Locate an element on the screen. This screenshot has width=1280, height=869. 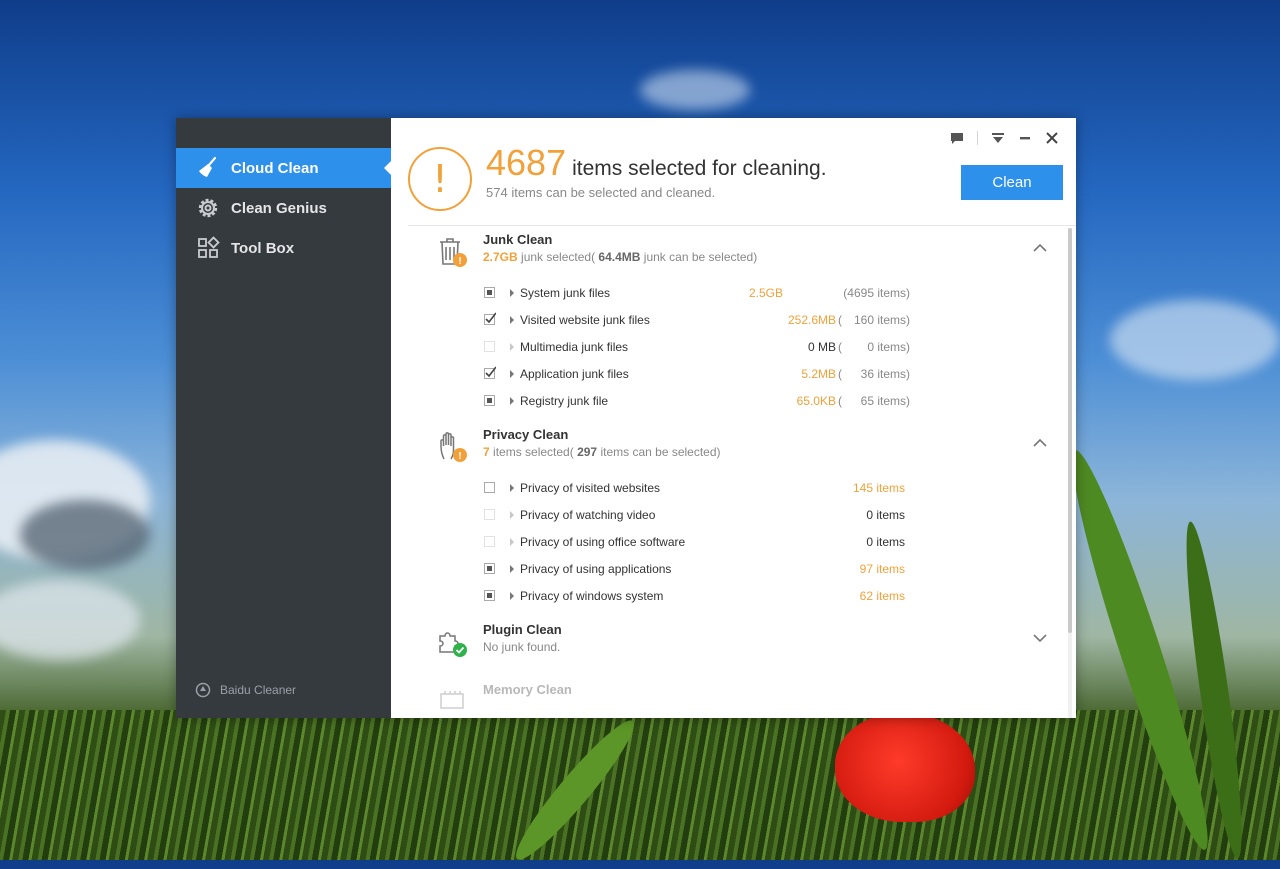
row-name: Privacy of using applications is located at coordinates (596, 569).